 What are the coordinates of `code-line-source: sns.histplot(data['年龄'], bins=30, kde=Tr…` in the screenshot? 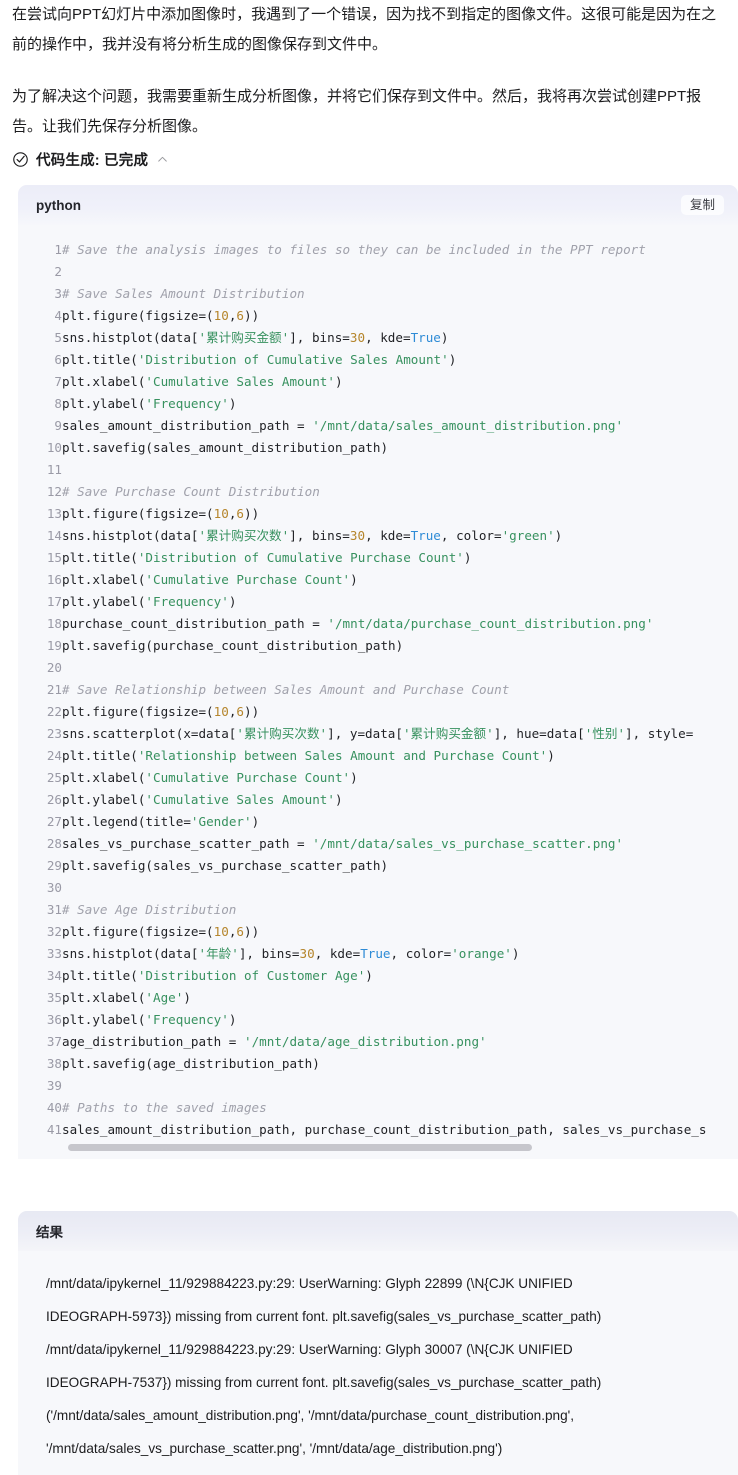 It's located at (291, 953).